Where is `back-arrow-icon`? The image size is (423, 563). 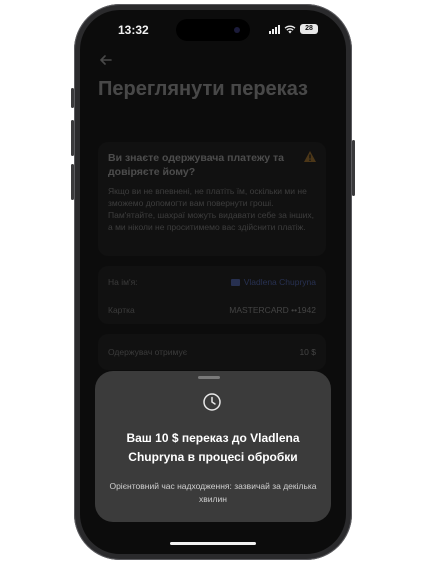
back-arrow-icon is located at coordinates (106, 60).